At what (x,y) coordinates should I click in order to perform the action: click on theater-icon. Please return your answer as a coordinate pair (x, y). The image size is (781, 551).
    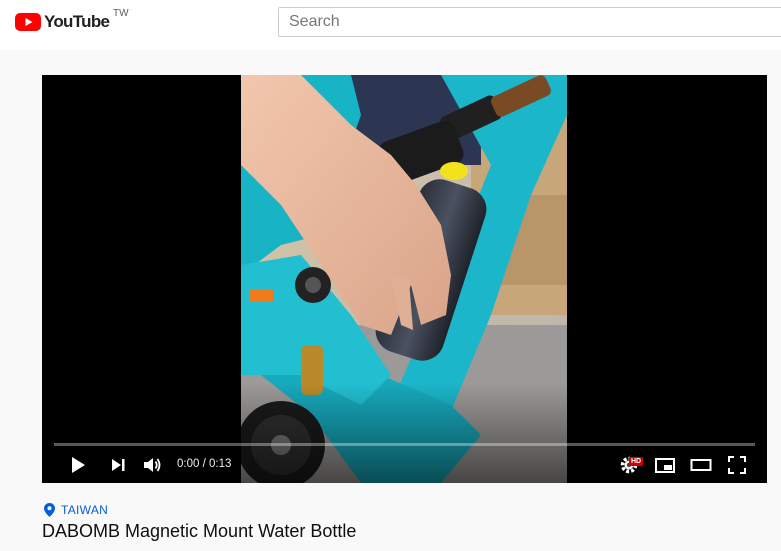
    Looking at the image, I should click on (701, 465).